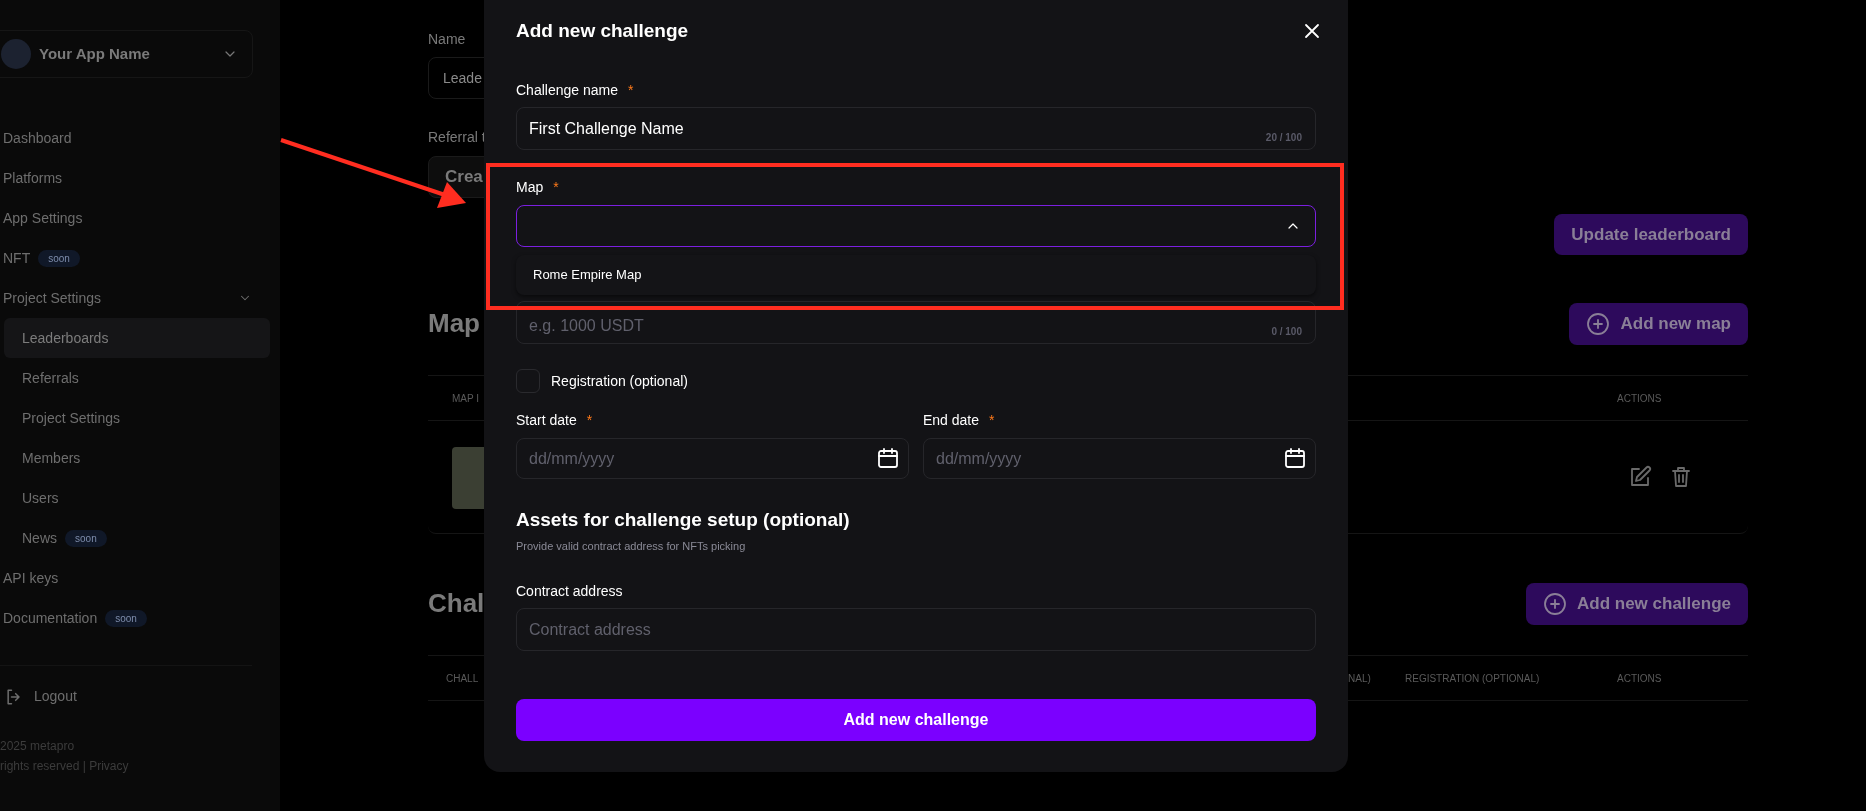 The width and height of the screenshot is (1866, 811). What do you see at coordinates (1283, 138) in the screenshot?
I see `character-counter: 20 / 100` at bounding box center [1283, 138].